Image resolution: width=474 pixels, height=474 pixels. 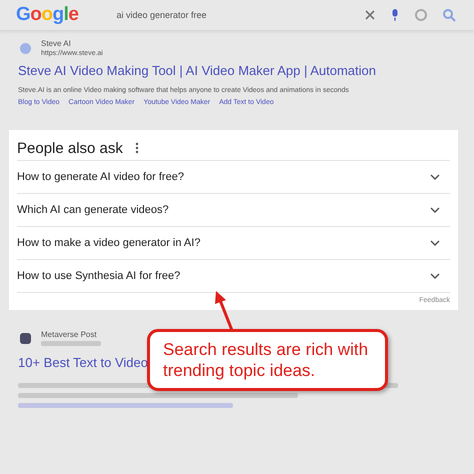 I want to click on question-row: How to make a video generator in AI?, so click(x=233, y=243).